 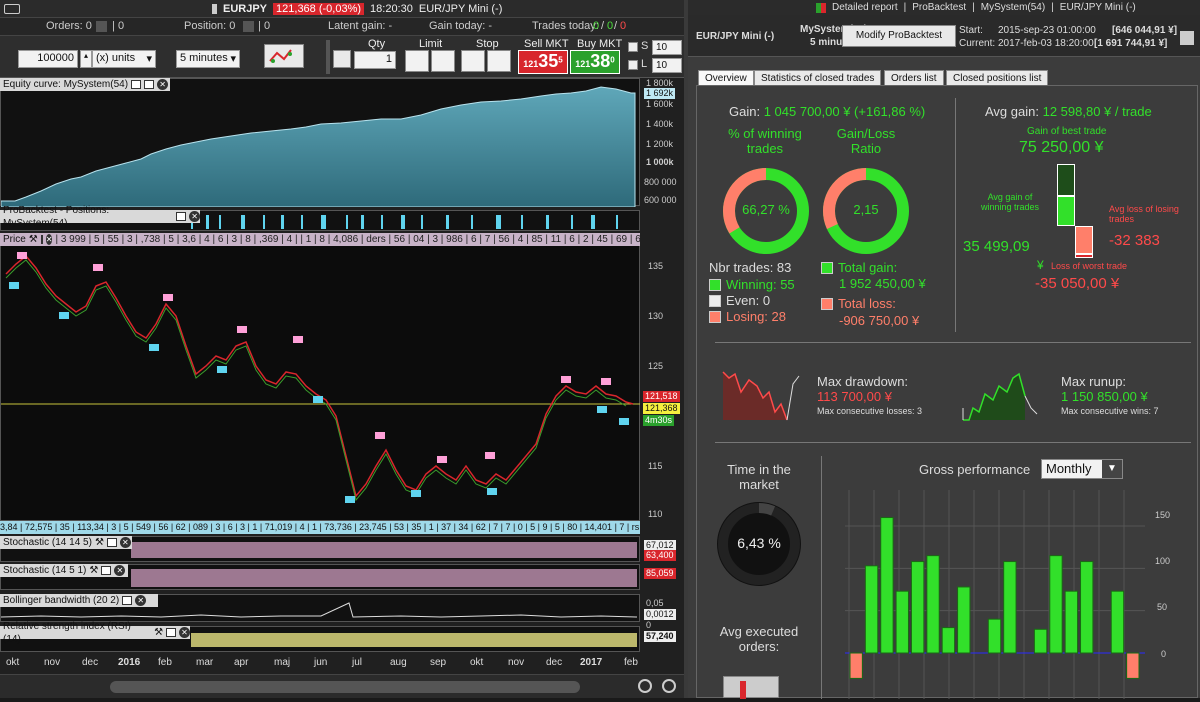 I want to click on tab-statistics: Statistics of closed trades, so click(x=818, y=77).